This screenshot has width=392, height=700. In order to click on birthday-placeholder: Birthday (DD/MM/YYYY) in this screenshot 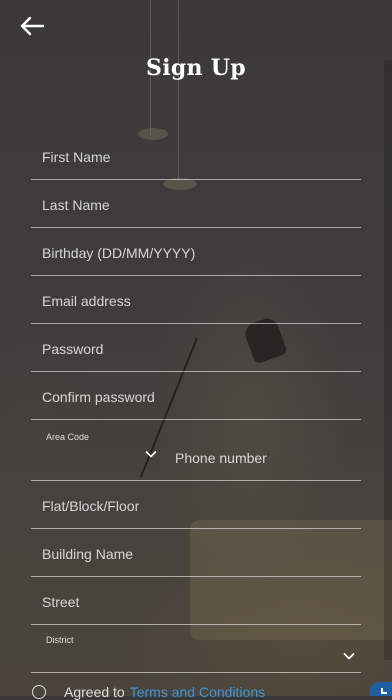, I will do `click(119, 253)`.